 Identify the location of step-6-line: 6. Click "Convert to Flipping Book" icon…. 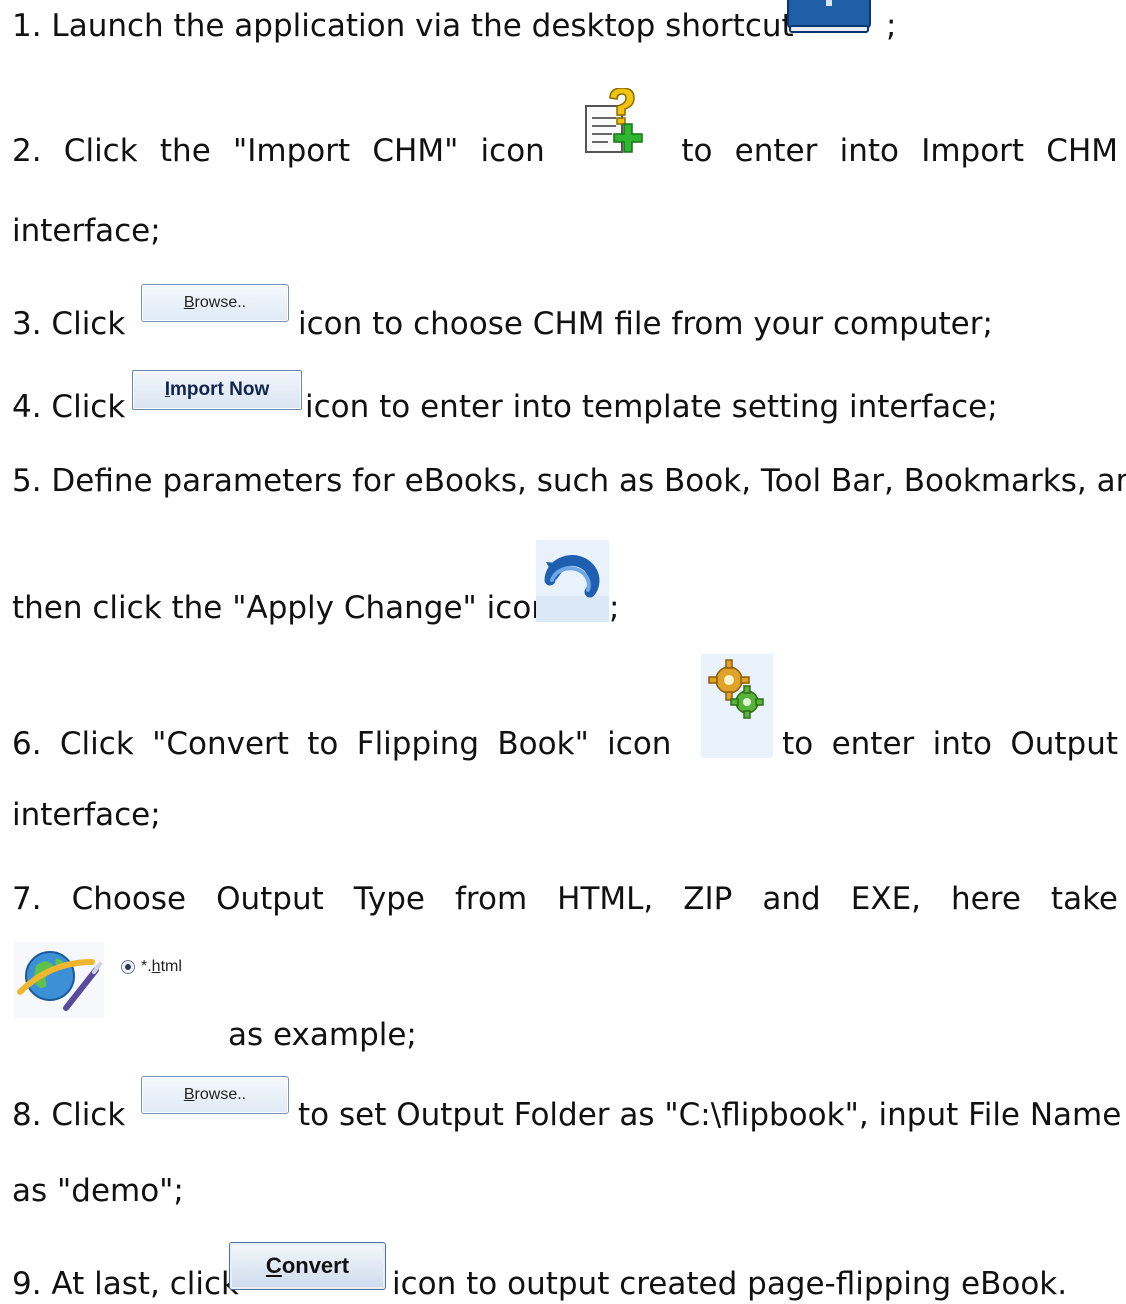
(565, 744).